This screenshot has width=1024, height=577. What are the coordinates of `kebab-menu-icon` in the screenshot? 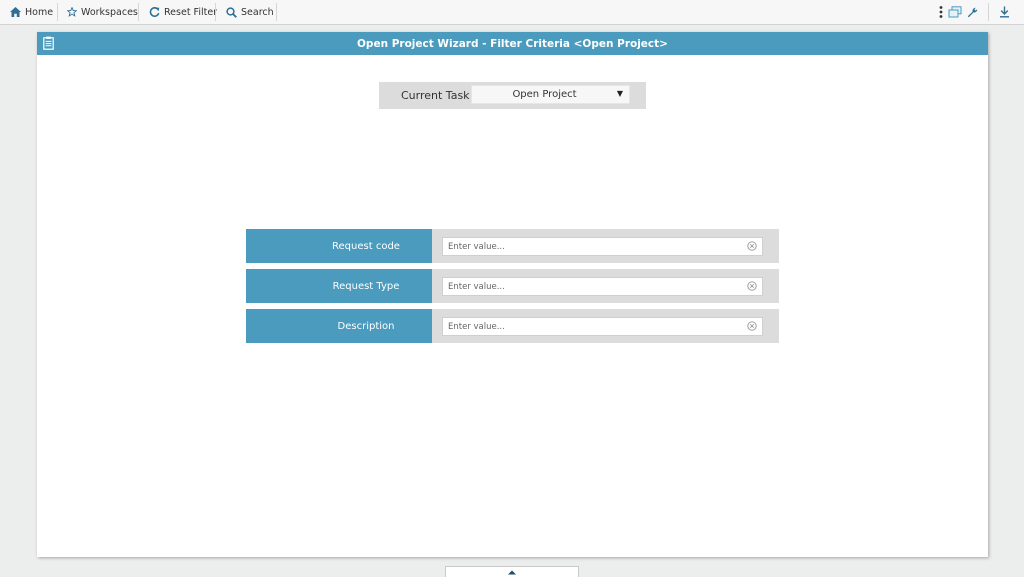 It's located at (941, 12).